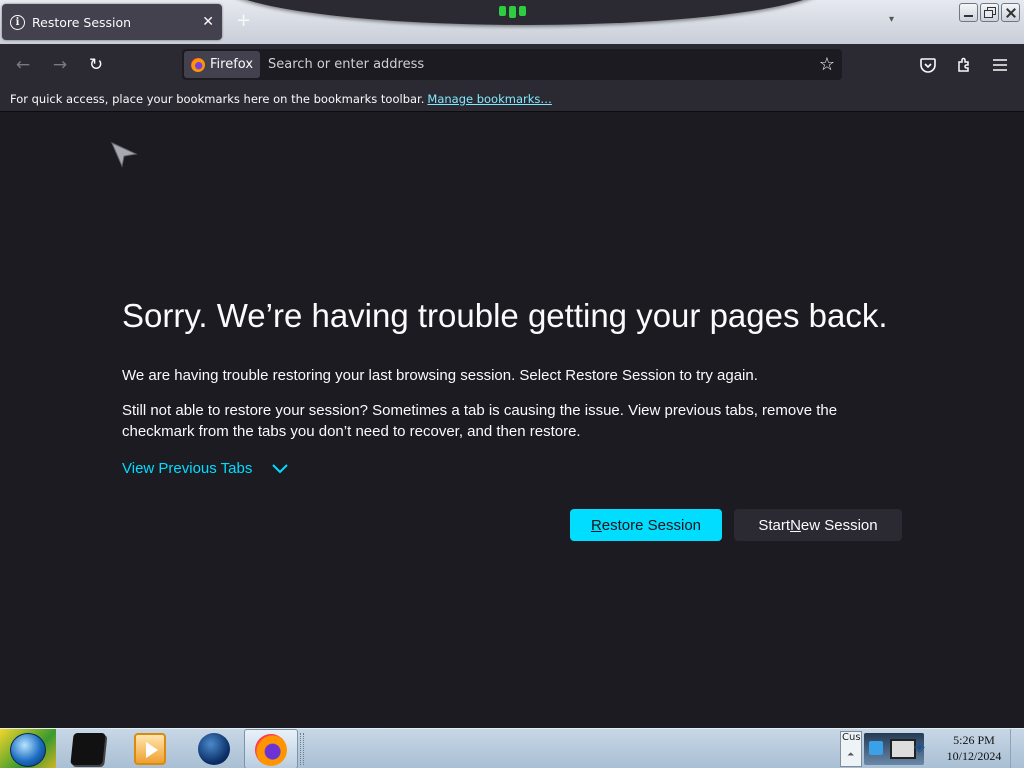 Image resolution: width=1024 pixels, height=768 pixels. I want to click on navigation-toolbar: ← → ↻ Firefox ☆, so click(512, 65).